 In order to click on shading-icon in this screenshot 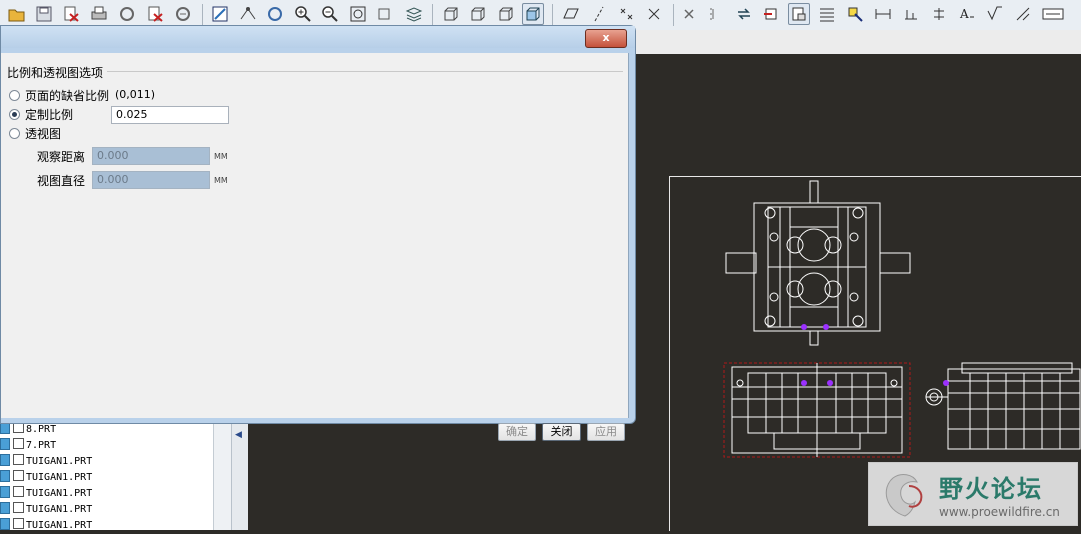, I will do `click(533, 14)`.